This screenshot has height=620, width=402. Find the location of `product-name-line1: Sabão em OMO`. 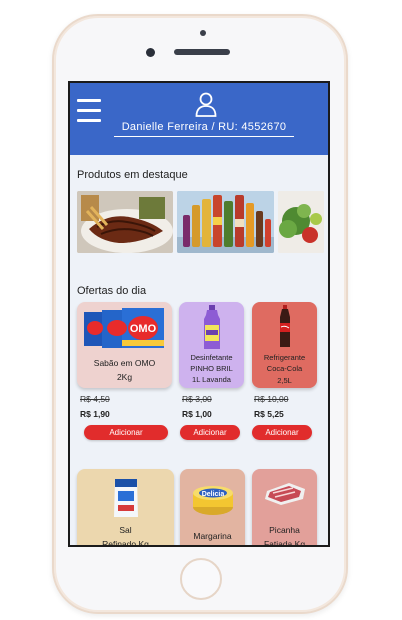

product-name-line1: Sabão em OMO is located at coordinates (124, 363).